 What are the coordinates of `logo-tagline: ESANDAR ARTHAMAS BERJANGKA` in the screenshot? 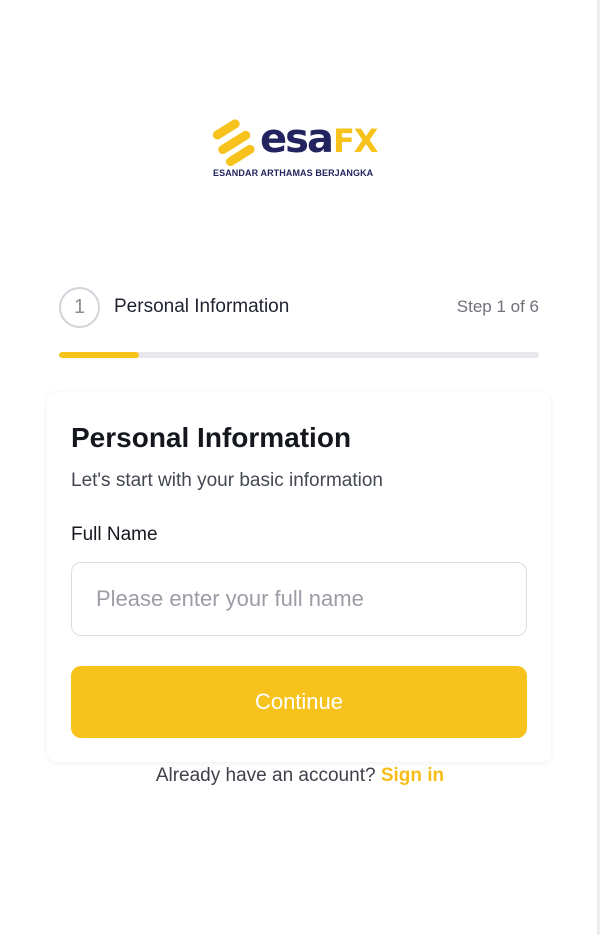 It's located at (293, 173).